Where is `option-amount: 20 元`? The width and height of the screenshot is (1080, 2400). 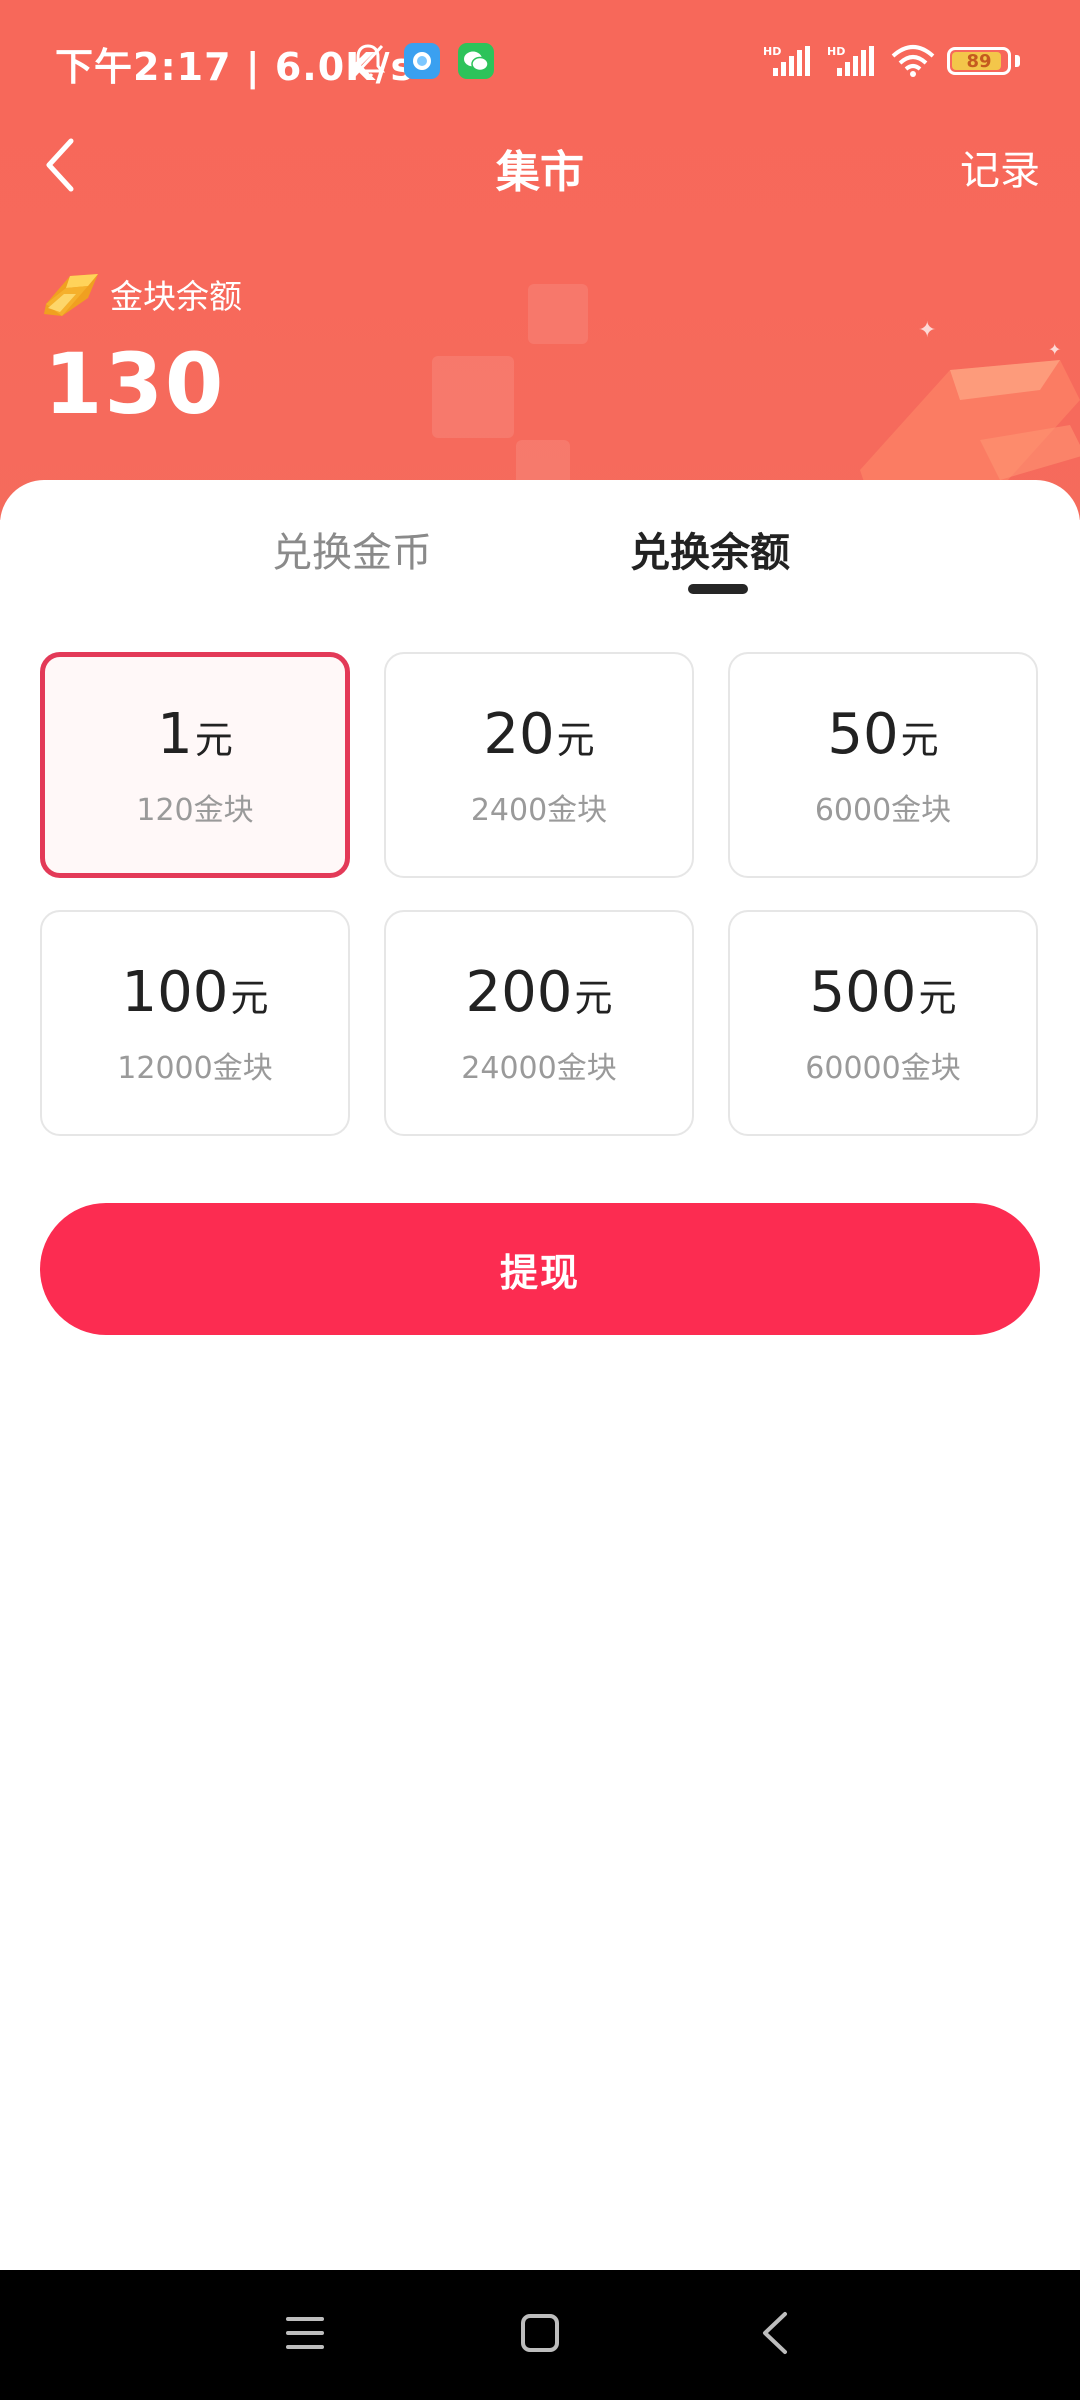
option-amount: 20 元 is located at coordinates (538, 734).